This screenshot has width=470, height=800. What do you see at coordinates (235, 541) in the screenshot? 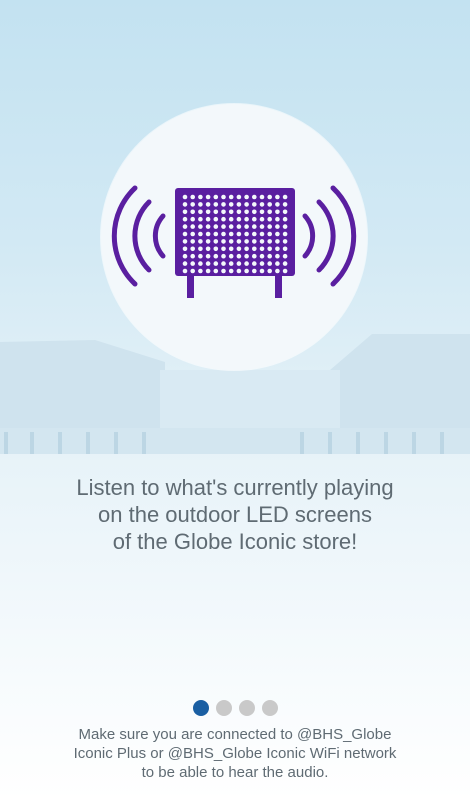
I see `headline-line: of the Globe Iconic store!` at bounding box center [235, 541].